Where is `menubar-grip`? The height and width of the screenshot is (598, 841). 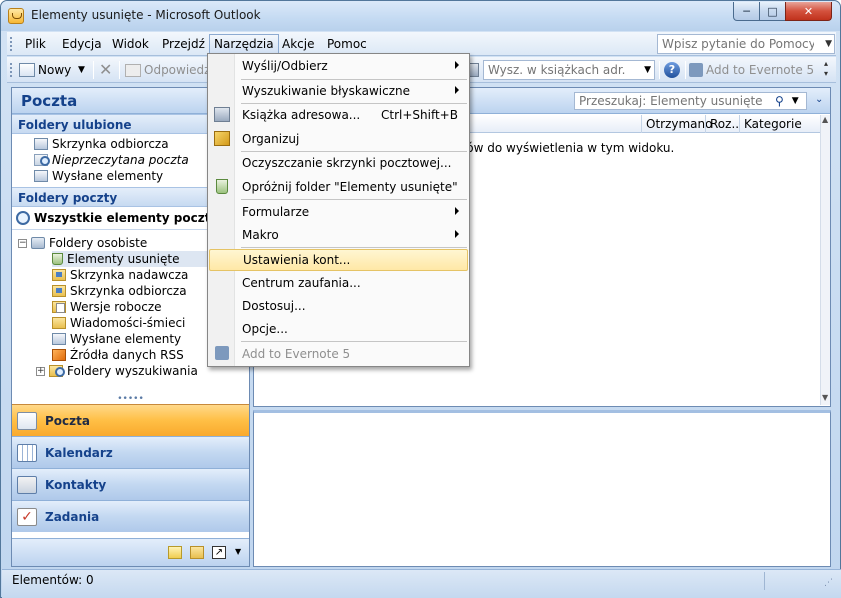
menubar-grip is located at coordinates (11, 44).